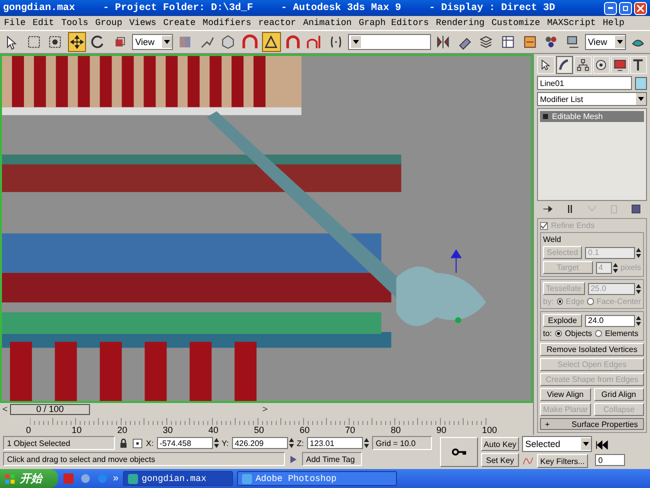 The image size is (650, 488). Describe the element at coordinates (334, 443) in the screenshot. I see `z-field: 123.01` at that location.